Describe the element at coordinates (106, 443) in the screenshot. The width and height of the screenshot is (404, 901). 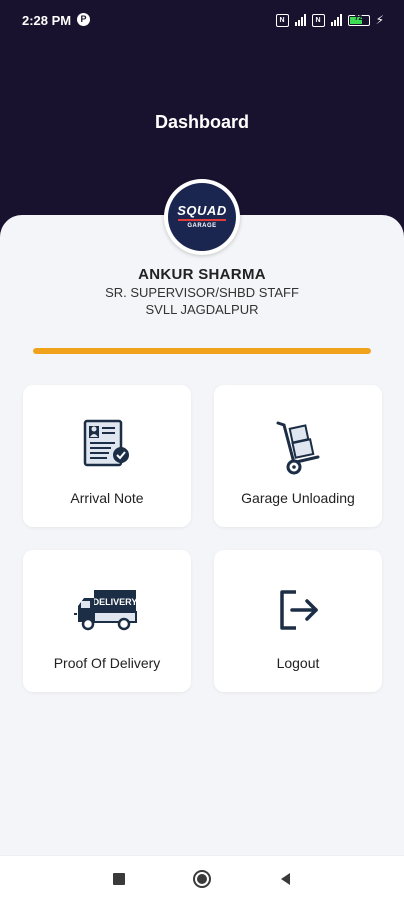
I see `arrival-note-icon` at that location.